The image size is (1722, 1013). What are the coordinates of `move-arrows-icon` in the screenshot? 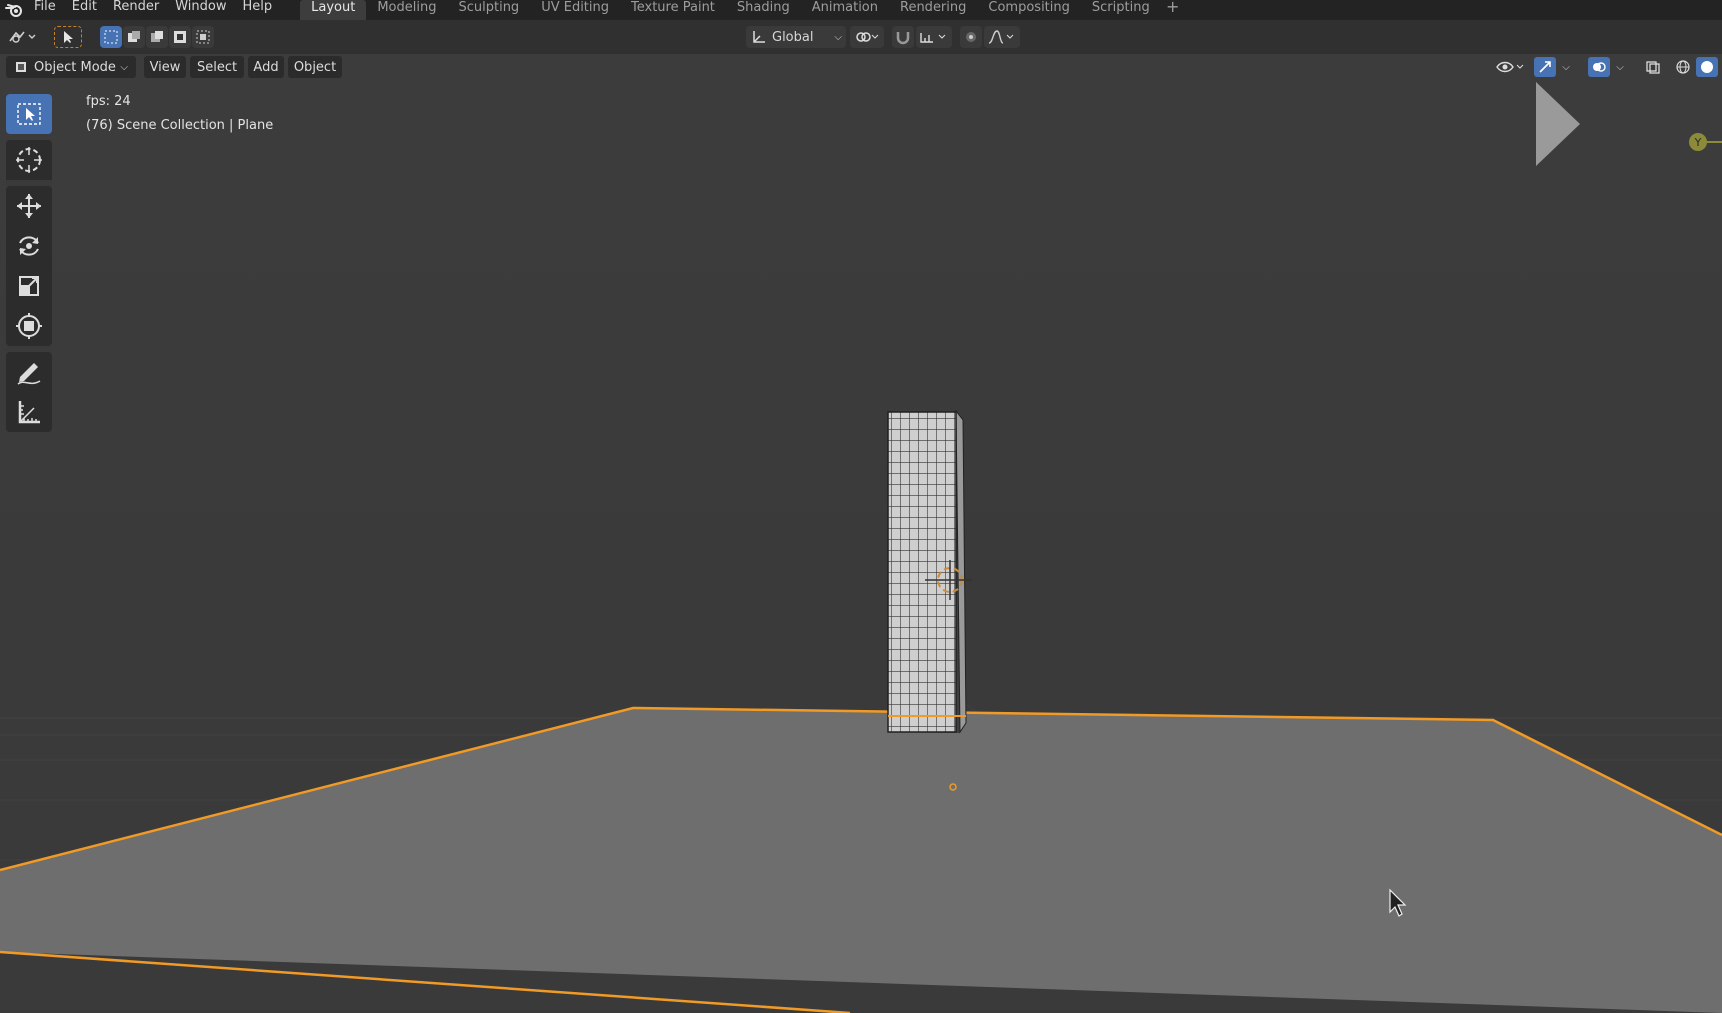 It's located at (29, 206).